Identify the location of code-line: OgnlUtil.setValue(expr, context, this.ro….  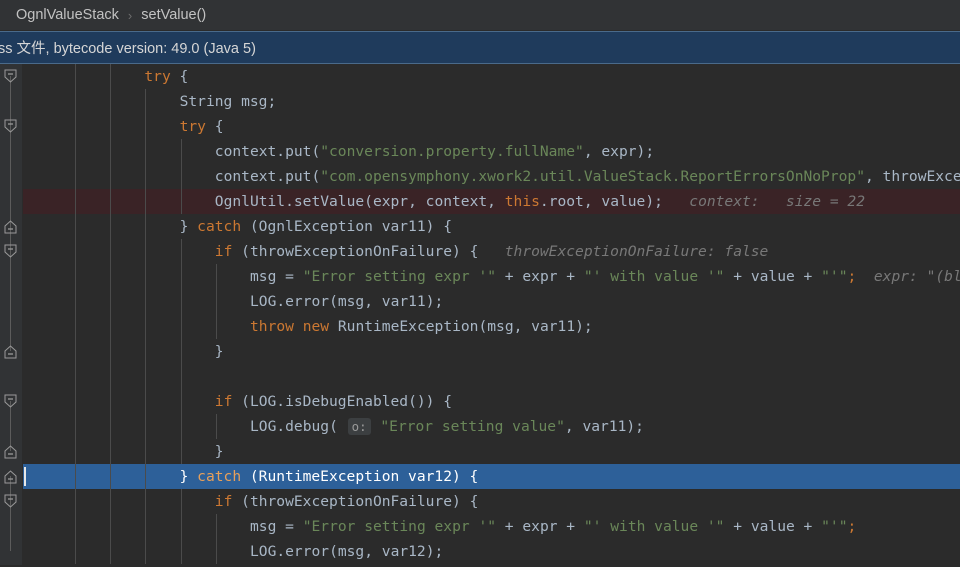
(491, 201).